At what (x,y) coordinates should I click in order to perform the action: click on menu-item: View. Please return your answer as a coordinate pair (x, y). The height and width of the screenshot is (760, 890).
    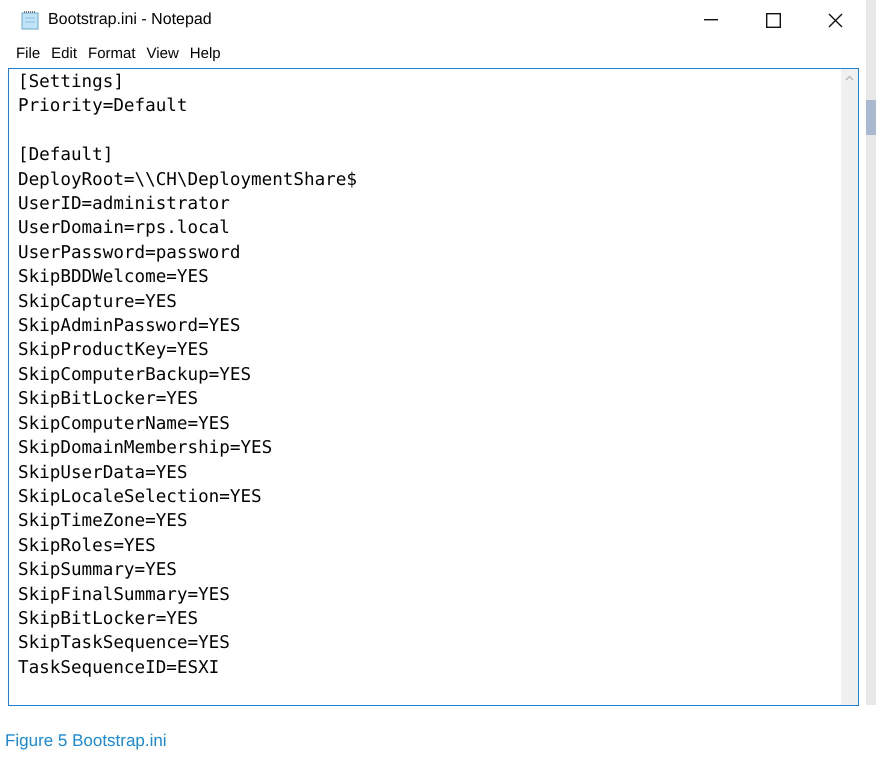
    Looking at the image, I should click on (162, 54).